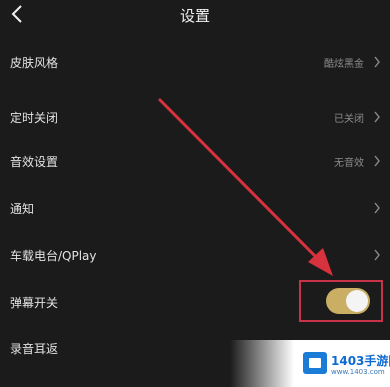 The width and height of the screenshot is (390, 387). Describe the element at coordinates (195, 162) in the screenshot. I see `setting-row-sound-effect: 音效设置 无音效` at that location.